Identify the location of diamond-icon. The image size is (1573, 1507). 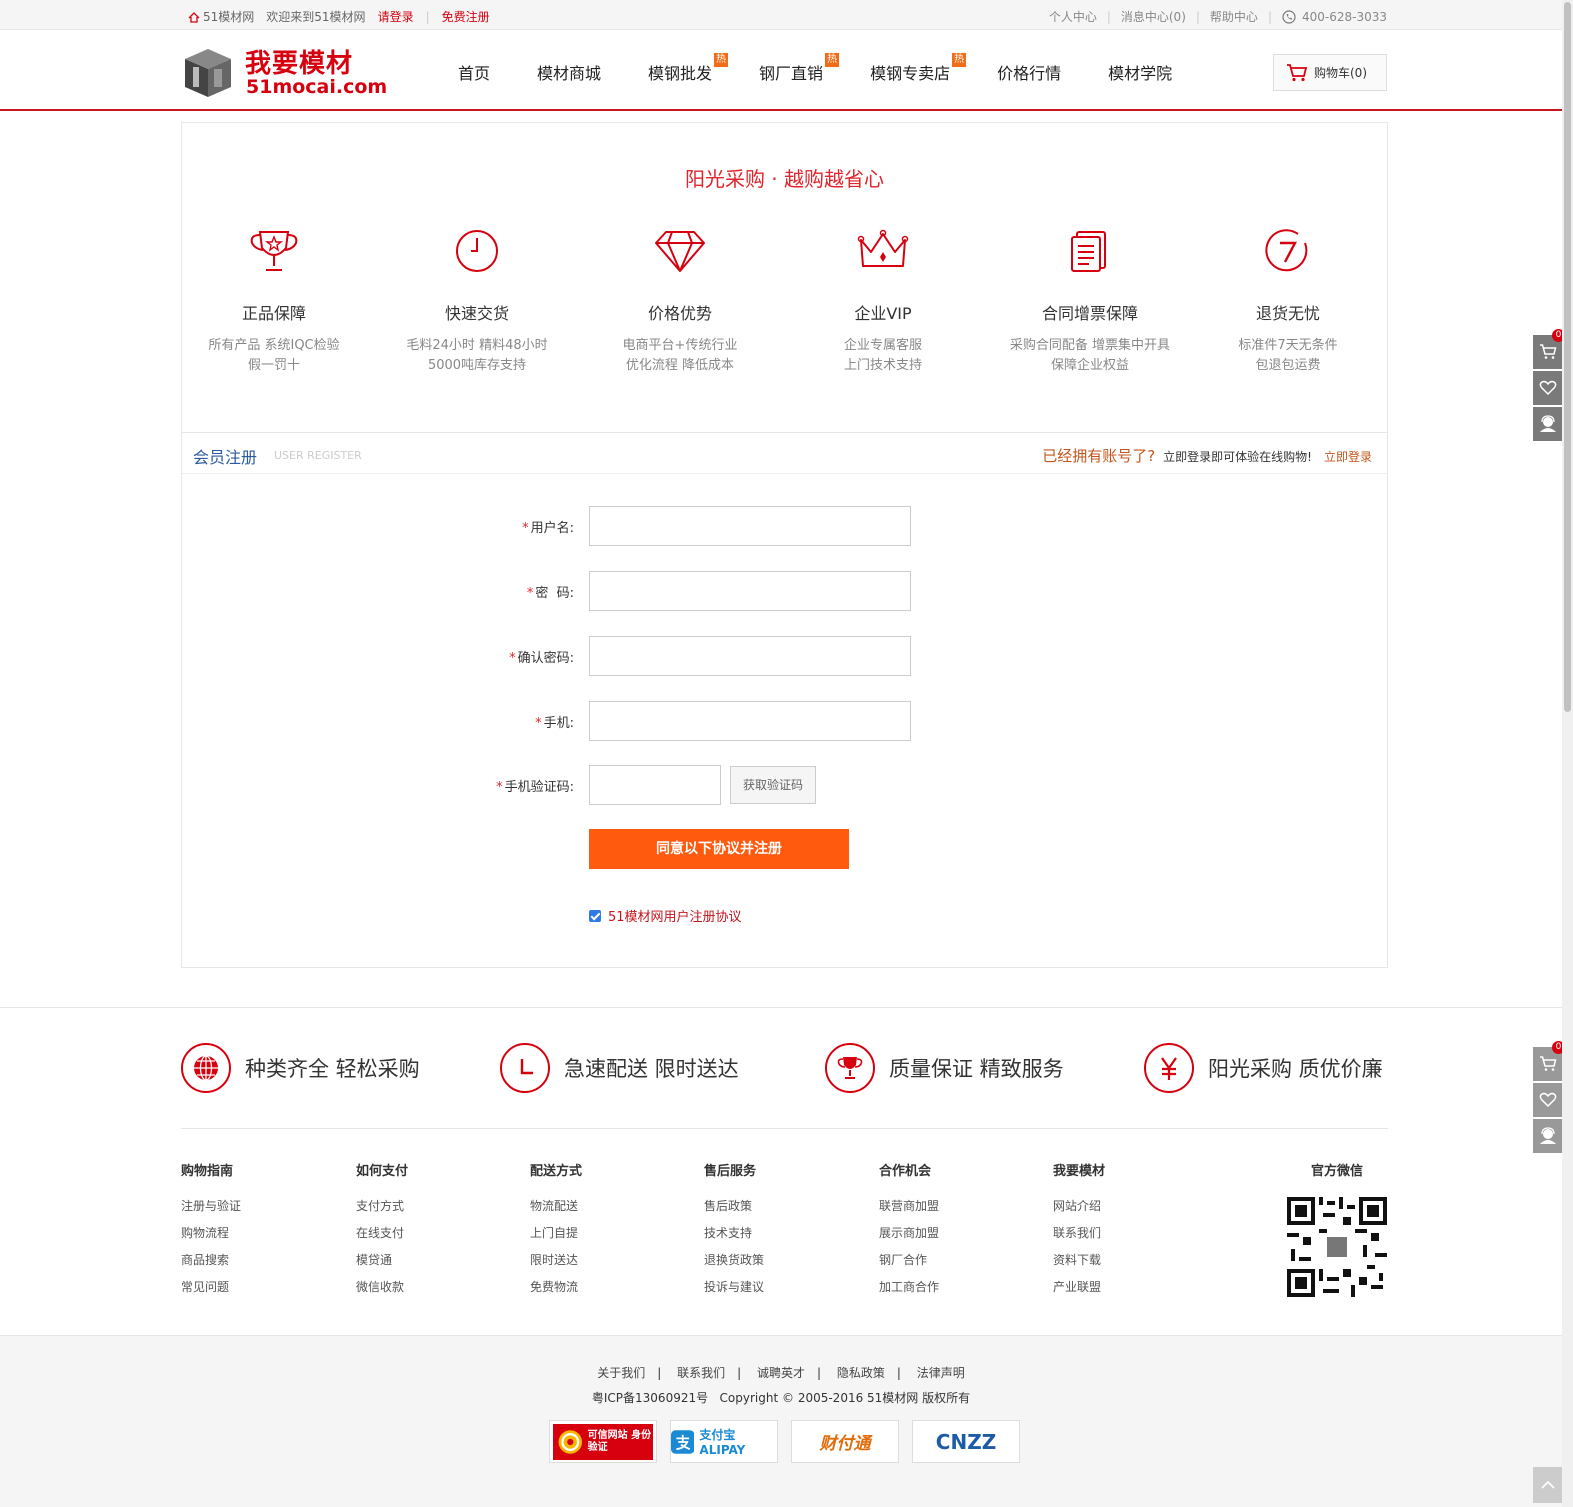
(680, 251).